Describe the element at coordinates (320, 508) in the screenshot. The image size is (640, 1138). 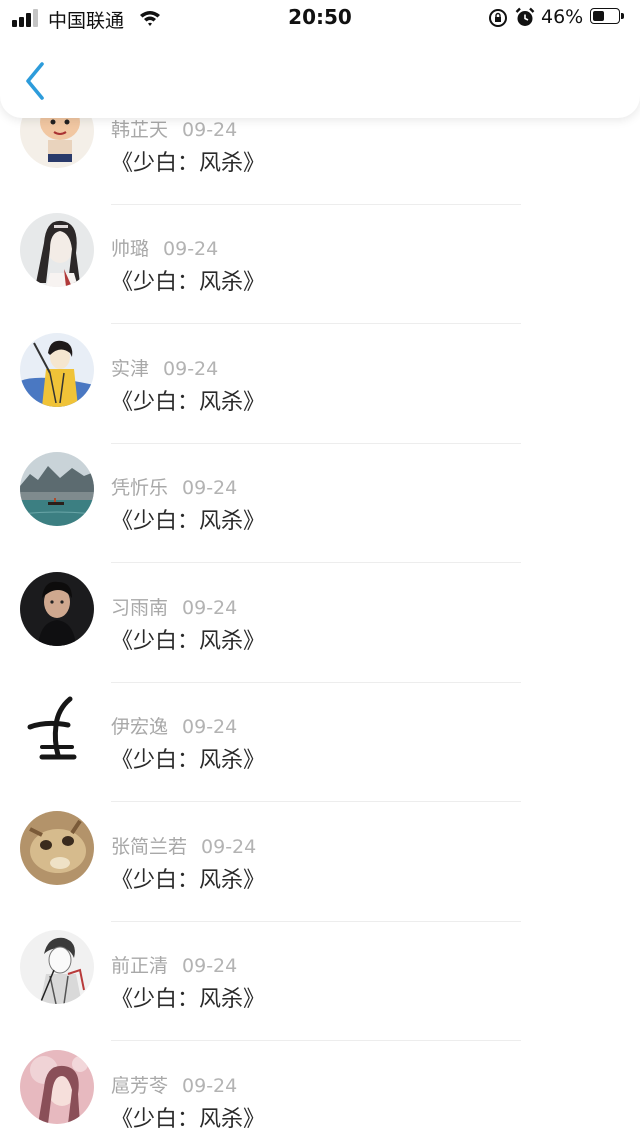
I see `comment-row: 凭忻乐 09-24 《少白：风杀》` at that location.